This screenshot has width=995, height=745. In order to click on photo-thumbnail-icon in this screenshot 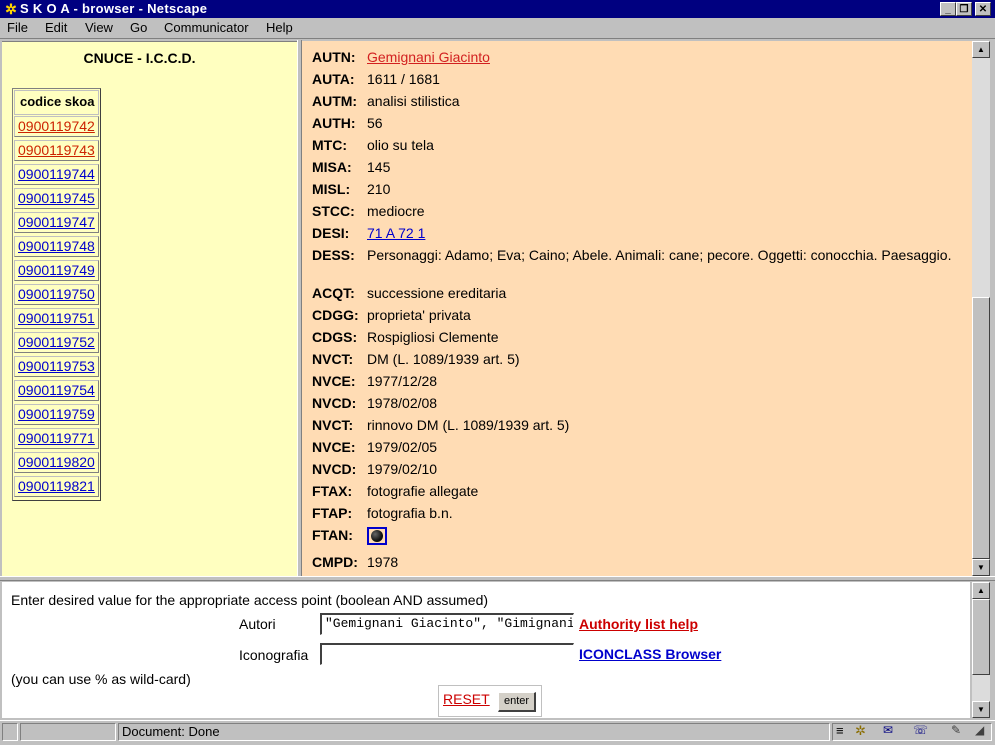, I will do `click(377, 536)`.